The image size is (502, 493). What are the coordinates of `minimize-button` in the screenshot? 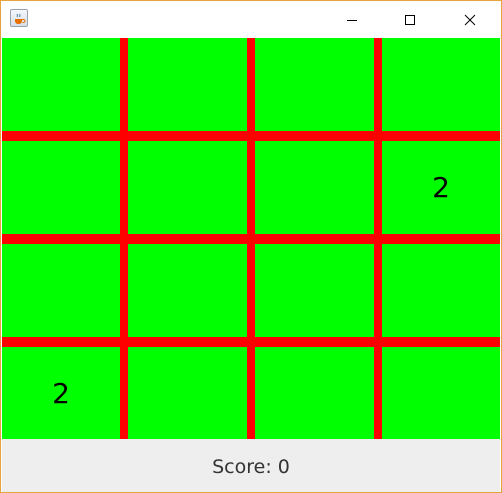 It's located at (352, 19).